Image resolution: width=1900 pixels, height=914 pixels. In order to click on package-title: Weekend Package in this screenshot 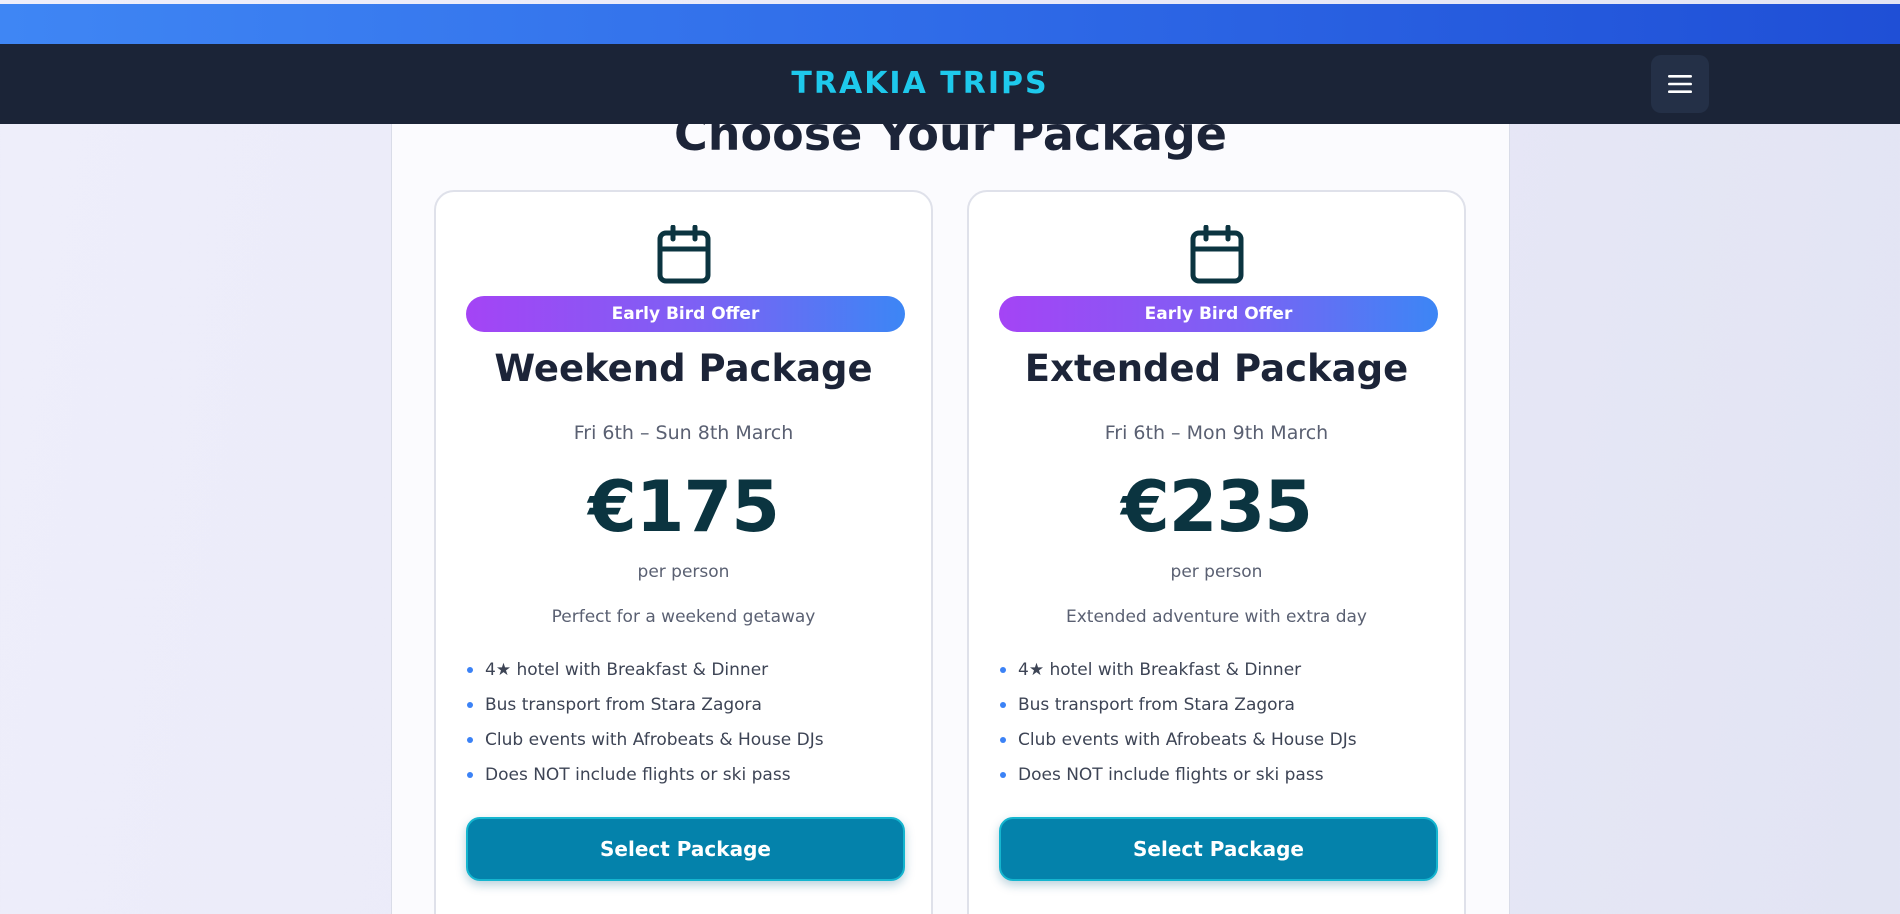, I will do `click(683, 368)`.